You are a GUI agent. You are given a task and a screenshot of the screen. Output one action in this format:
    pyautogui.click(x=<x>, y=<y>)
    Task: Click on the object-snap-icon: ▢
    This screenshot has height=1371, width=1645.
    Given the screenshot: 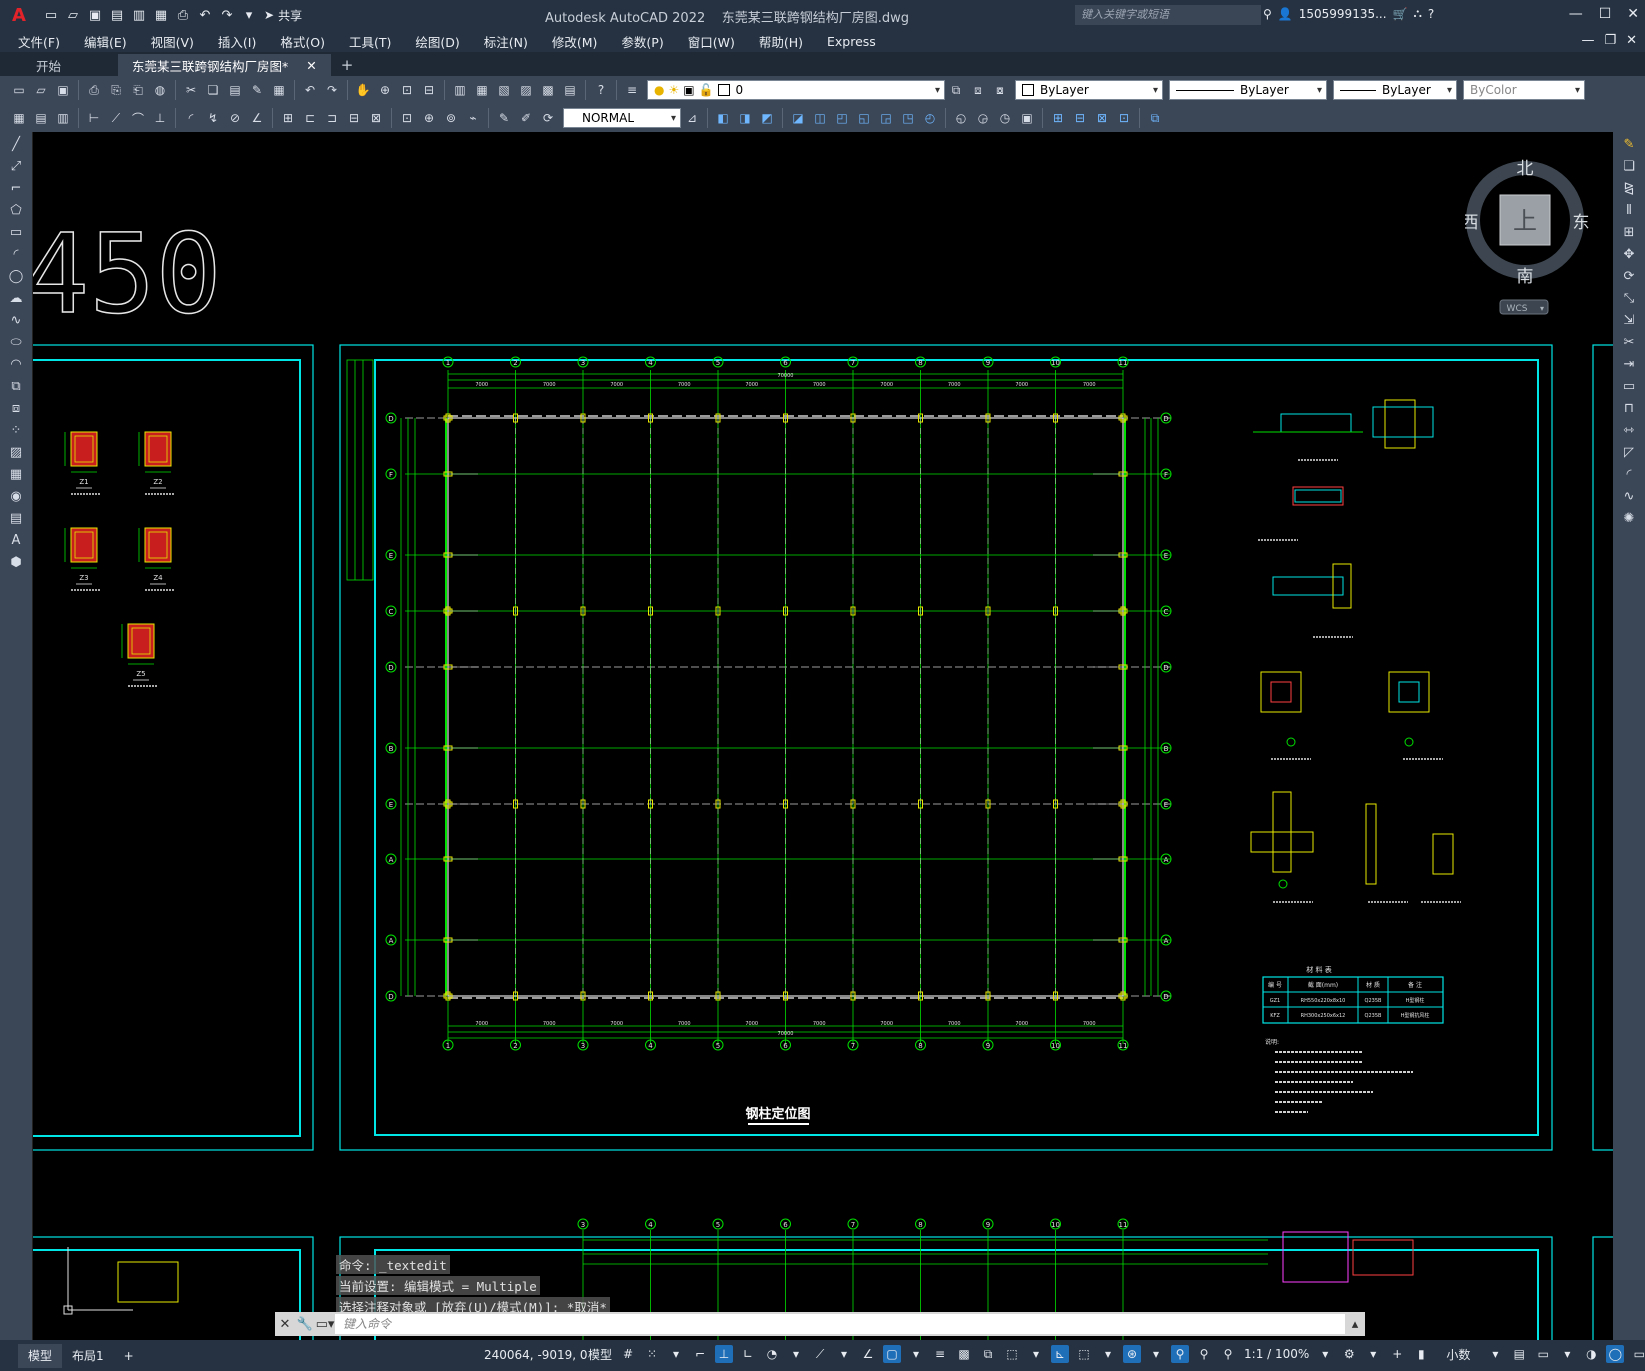 What is the action you would take?
    pyautogui.click(x=892, y=1354)
    